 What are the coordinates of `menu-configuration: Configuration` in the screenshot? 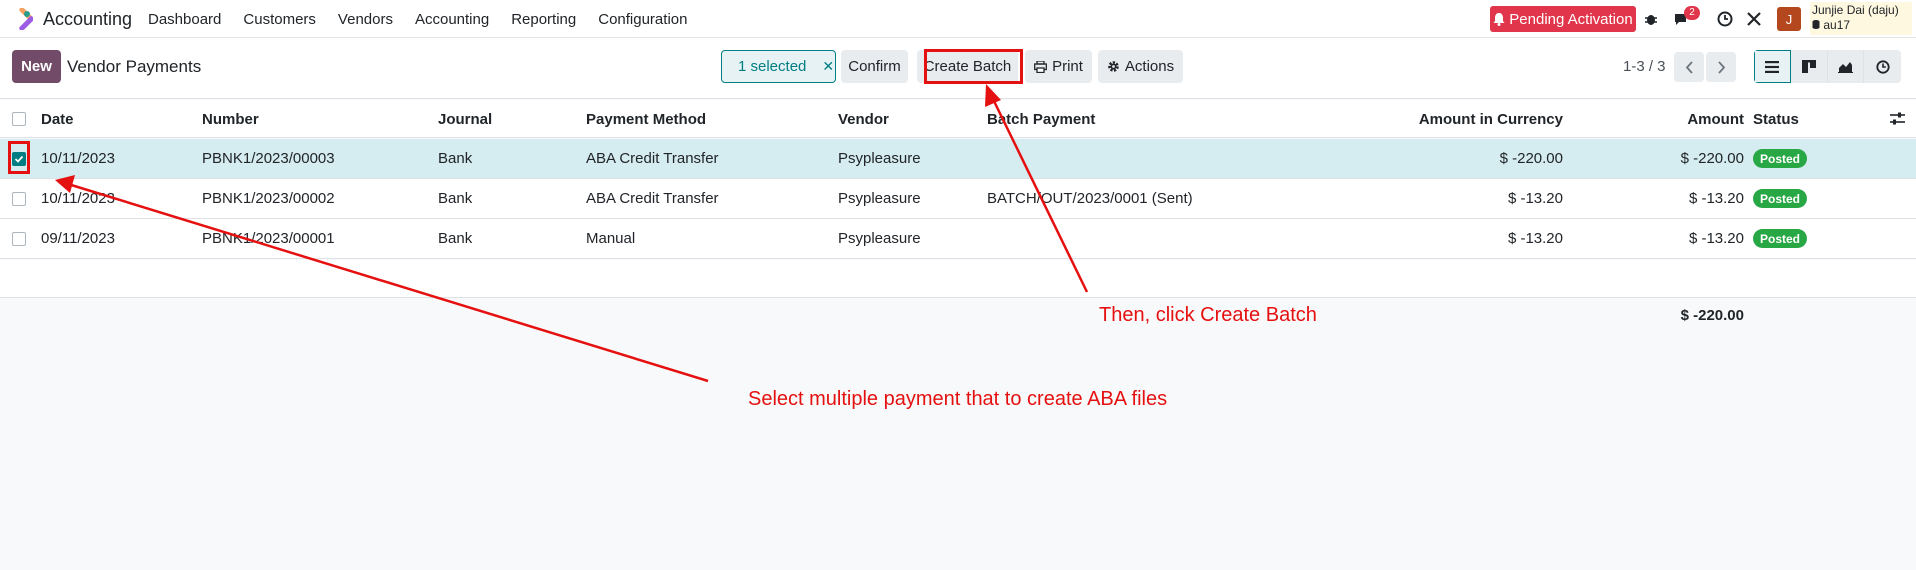 It's located at (642, 19).